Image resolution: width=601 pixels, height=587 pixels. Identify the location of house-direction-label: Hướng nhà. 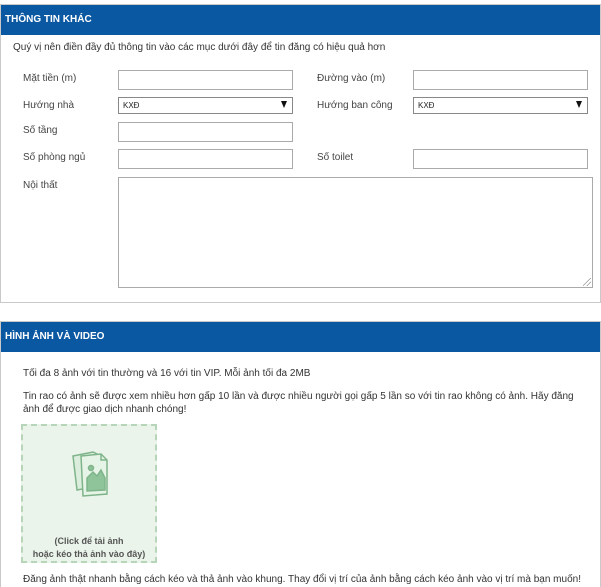
(49, 105).